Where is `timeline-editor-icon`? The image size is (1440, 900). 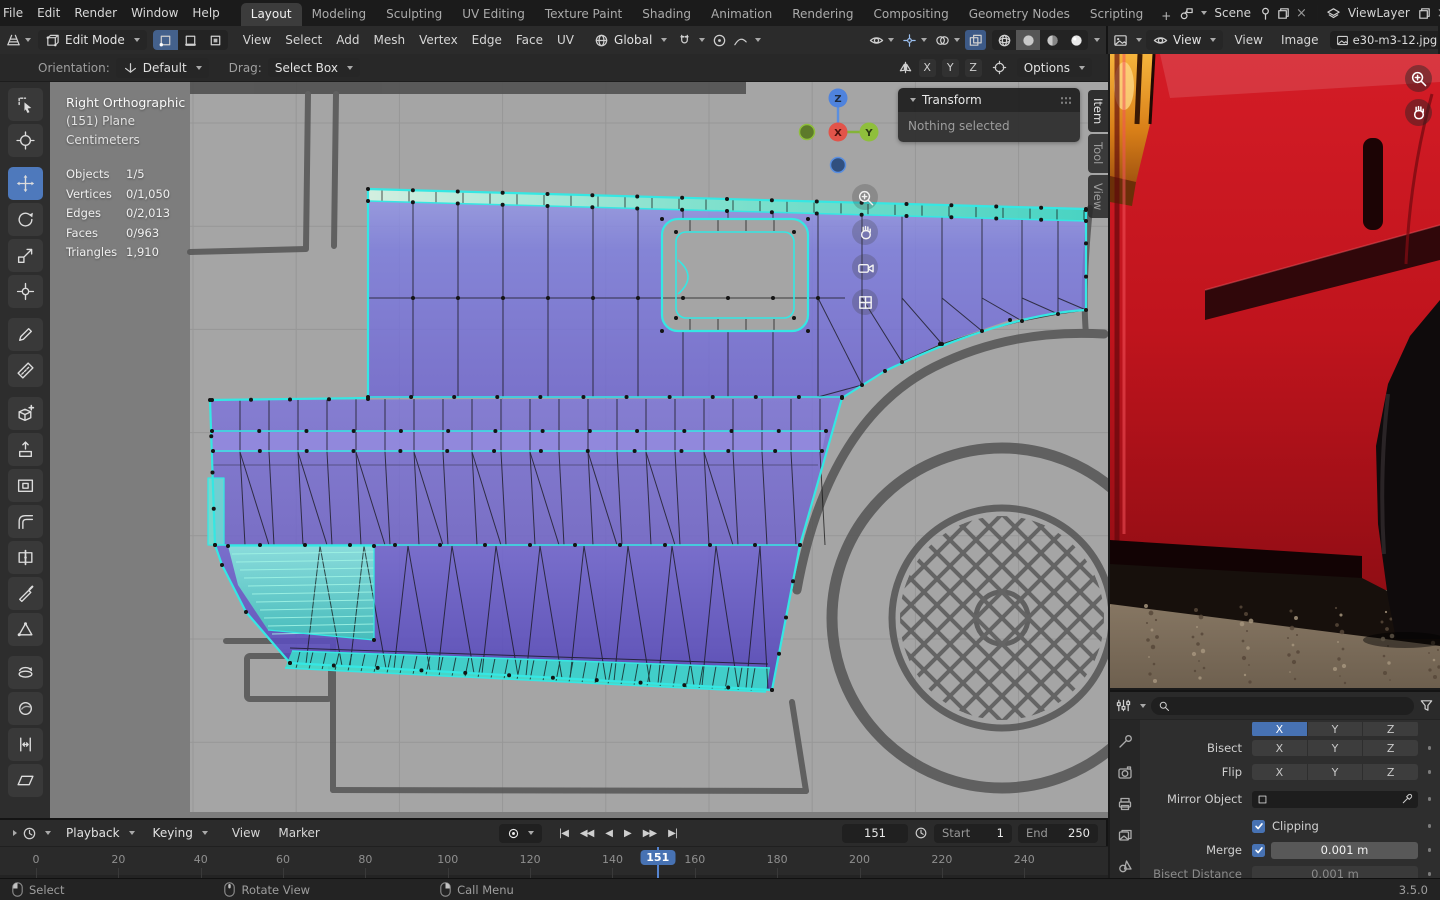 timeline-editor-icon is located at coordinates (29, 833).